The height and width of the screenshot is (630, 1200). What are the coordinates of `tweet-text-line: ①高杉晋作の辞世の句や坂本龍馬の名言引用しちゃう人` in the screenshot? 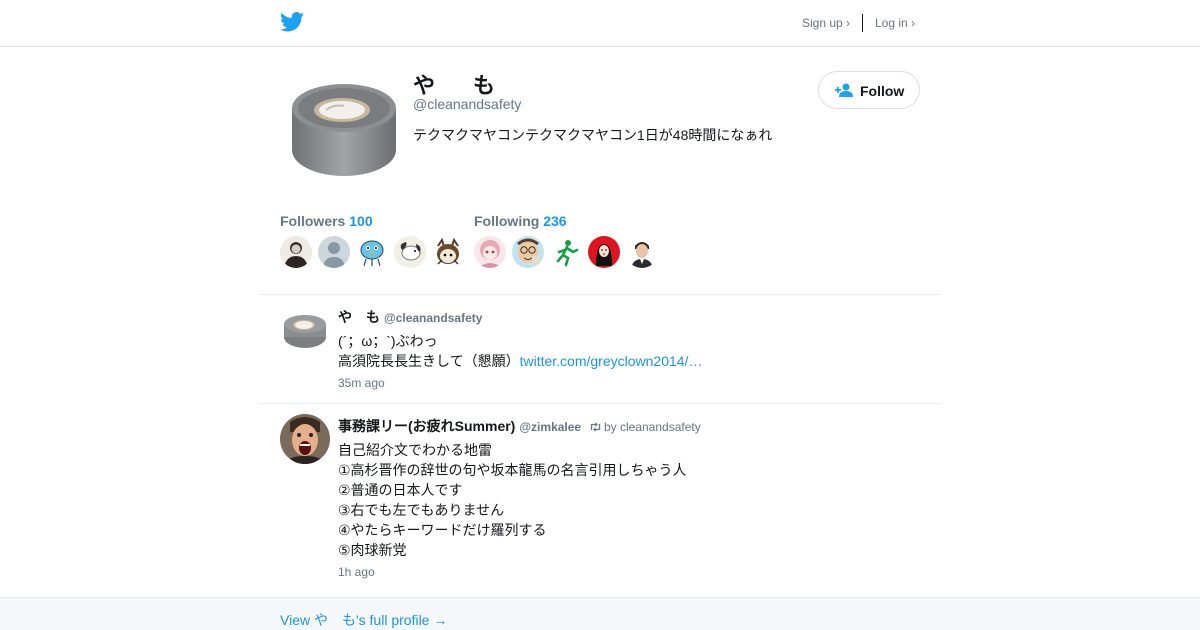 It's located at (512, 470).